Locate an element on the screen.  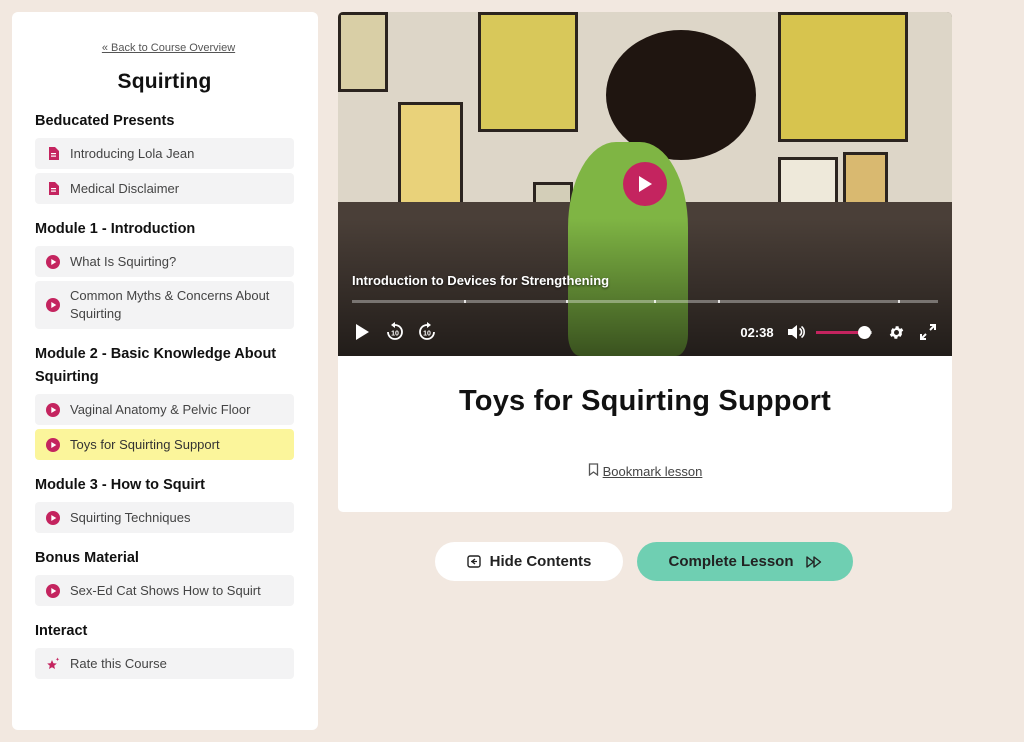
lesson-item-what-is-squirting: What Is Squirting? is located at coordinates (164, 261).